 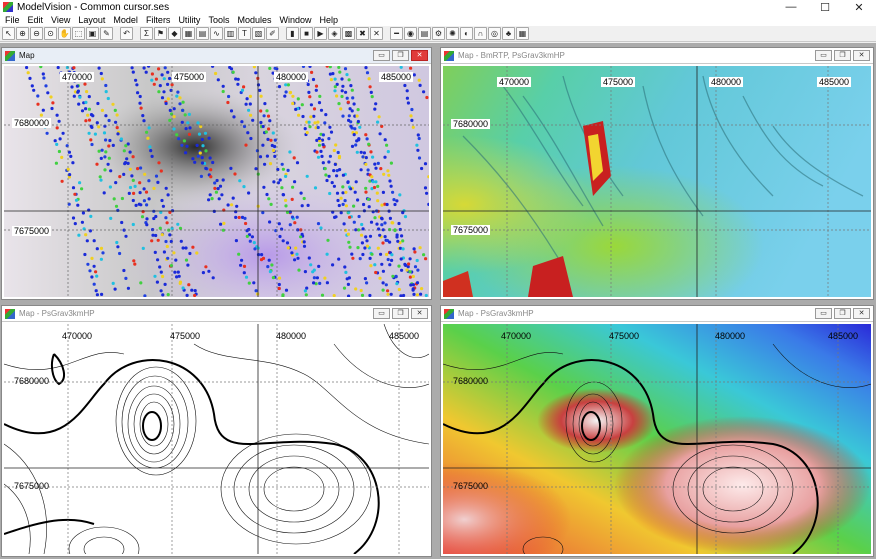 I want to click on menu-layout: Layout, so click(x=92, y=20).